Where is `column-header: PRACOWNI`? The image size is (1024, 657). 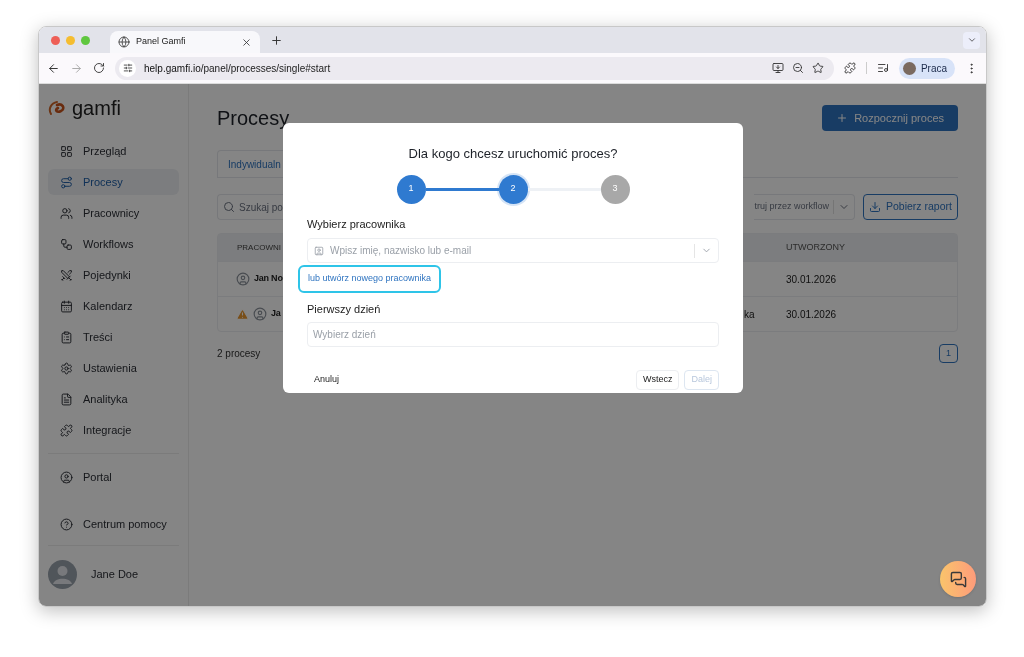
column-header: PRACOWNI is located at coordinates (259, 247).